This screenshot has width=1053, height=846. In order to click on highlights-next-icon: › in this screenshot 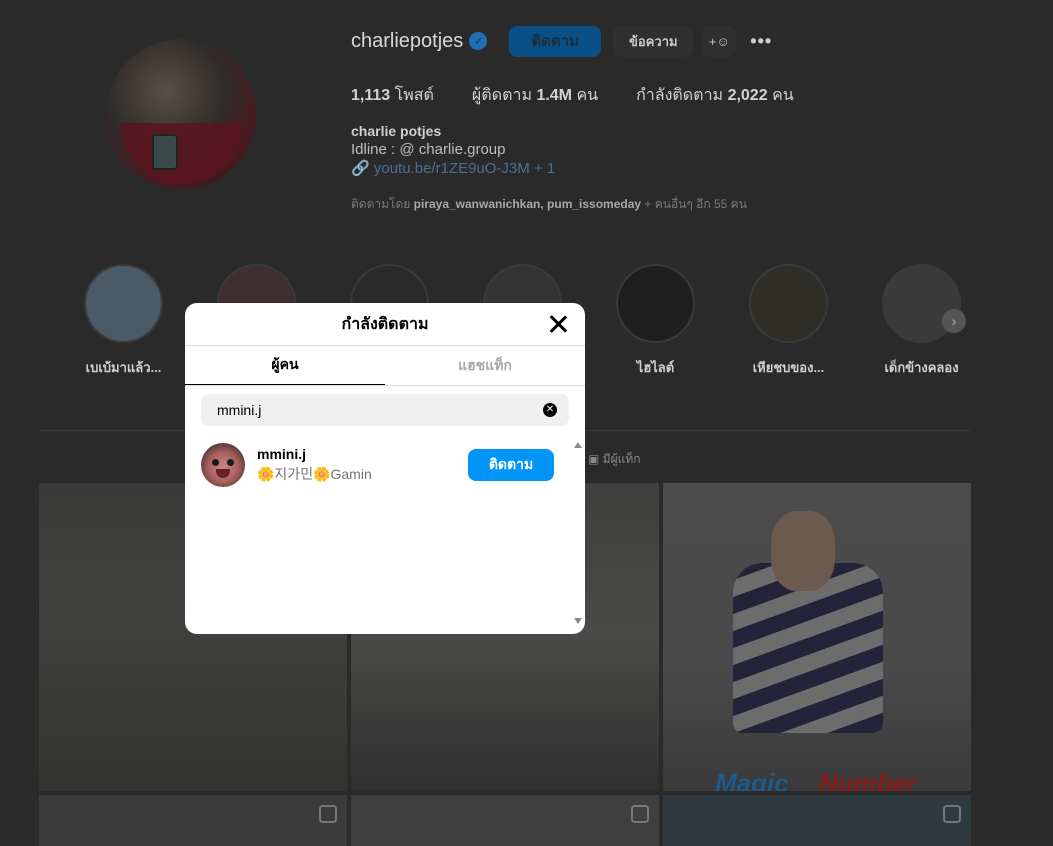, I will do `click(954, 321)`.